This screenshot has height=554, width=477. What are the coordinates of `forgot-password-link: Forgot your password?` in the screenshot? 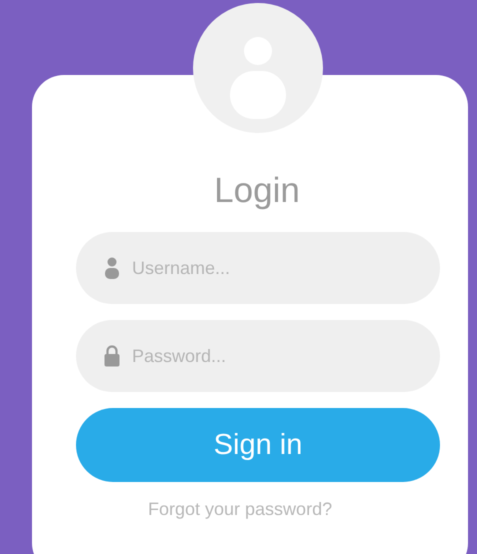 It's located at (240, 509).